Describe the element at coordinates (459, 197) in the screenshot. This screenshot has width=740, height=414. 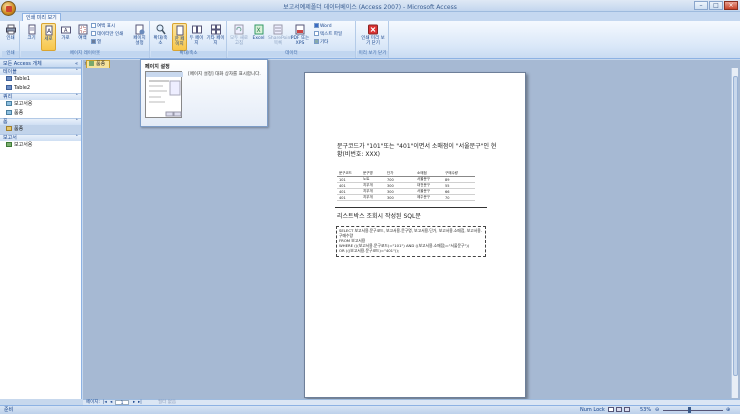
I see `table-cell: 70` at that location.